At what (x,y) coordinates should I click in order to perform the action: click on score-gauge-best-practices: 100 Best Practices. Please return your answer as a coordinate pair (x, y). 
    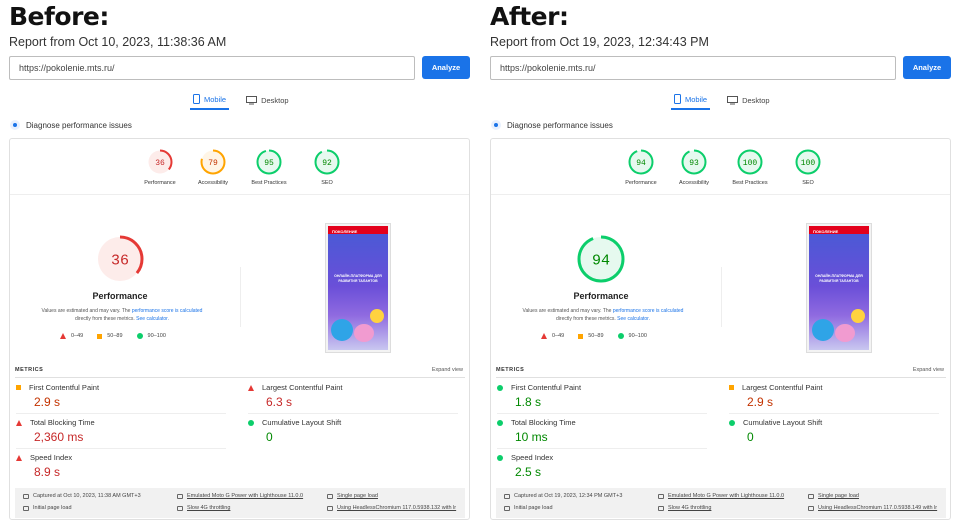
    Looking at the image, I should click on (750, 167).